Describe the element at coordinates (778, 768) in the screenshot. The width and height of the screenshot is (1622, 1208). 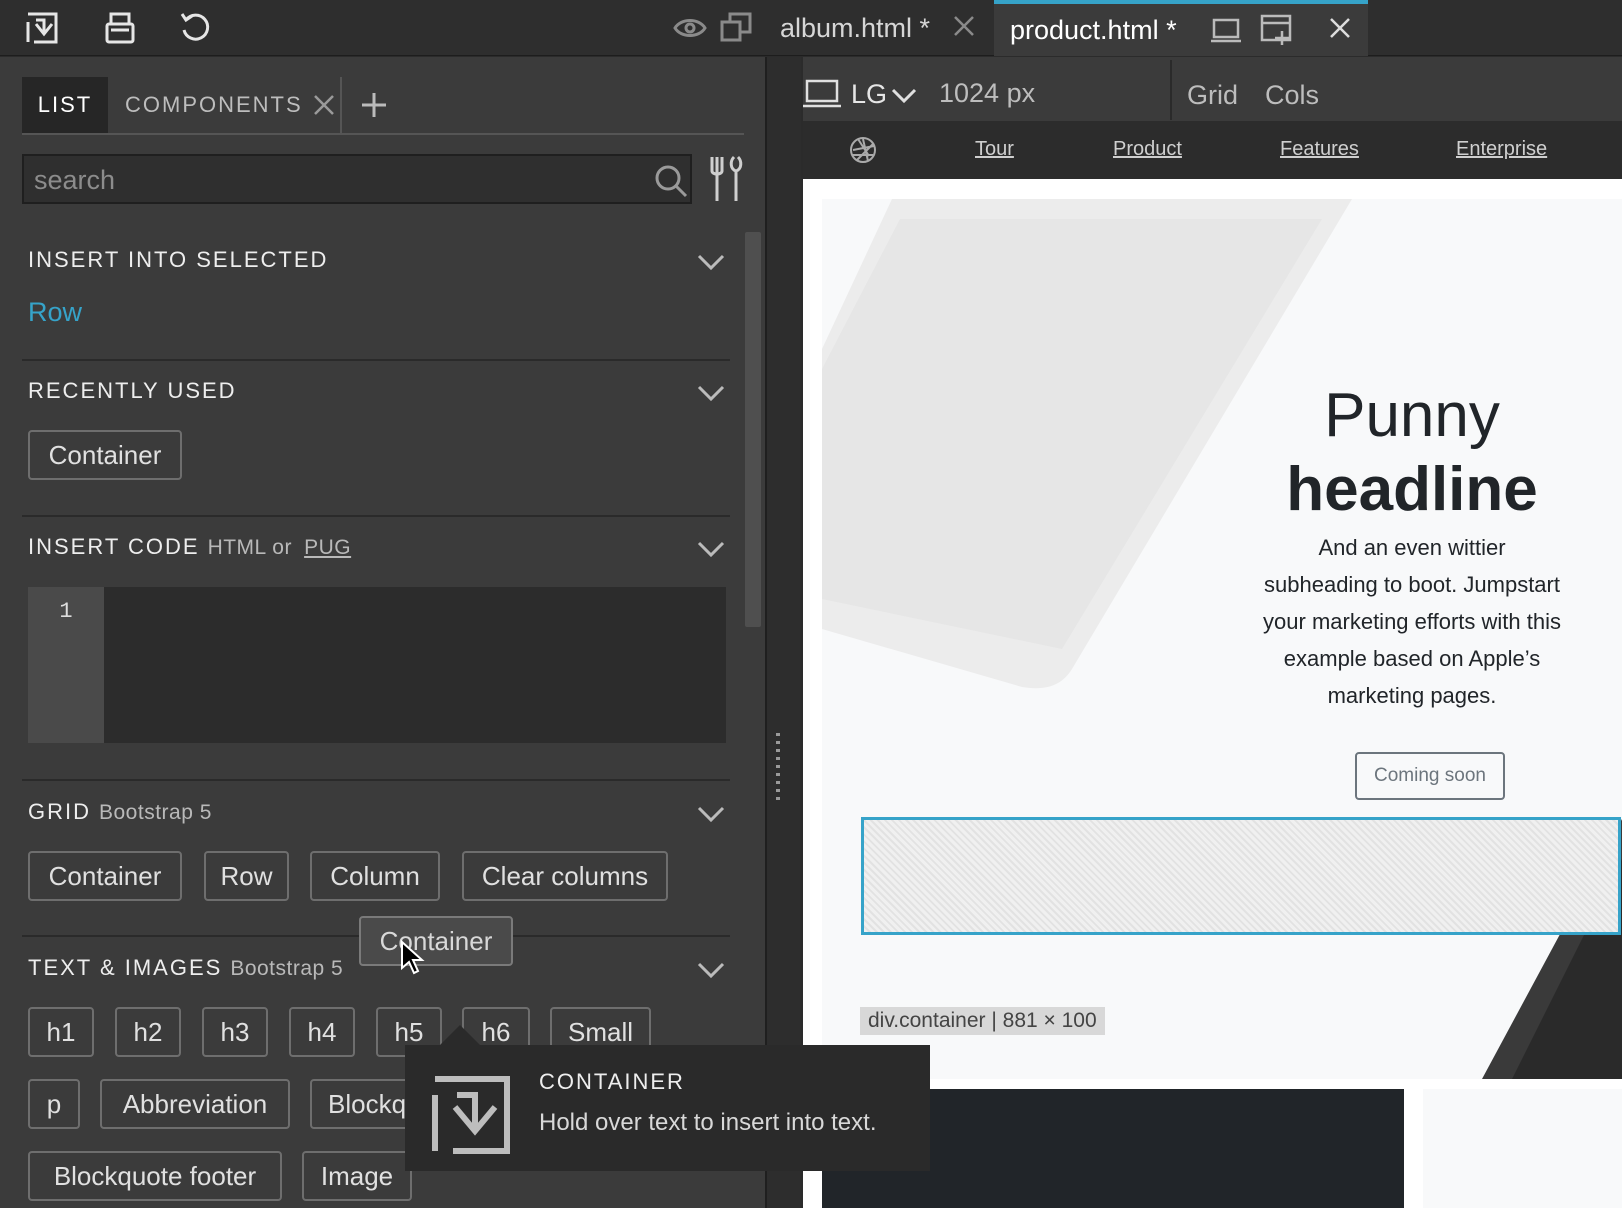
I see `splitter-grip` at that location.